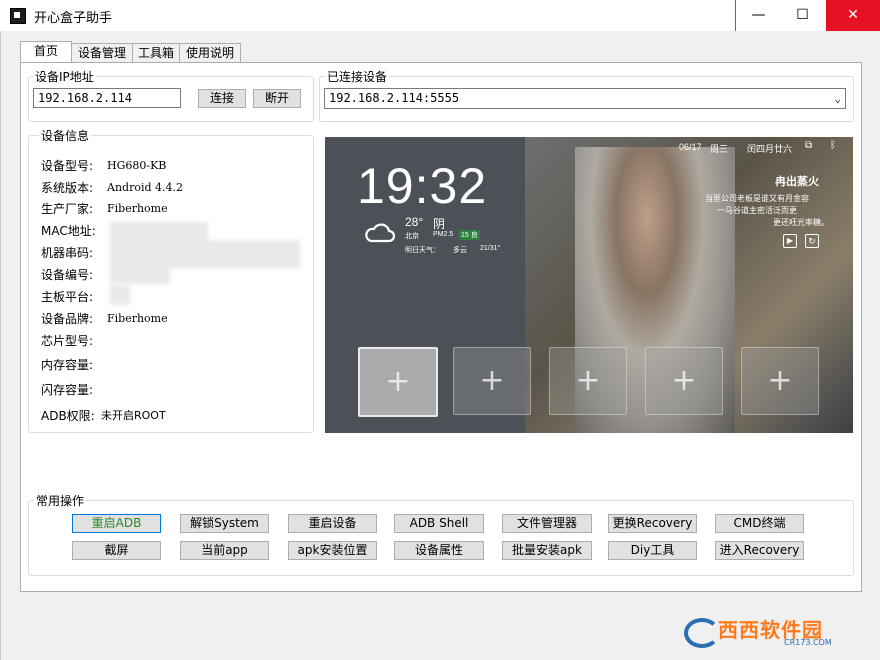 This screenshot has width=880, height=660. What do you see at coordinates (159, 232) in the screenshot?
I see `redacted-mac` at bounding box center [159, 232].